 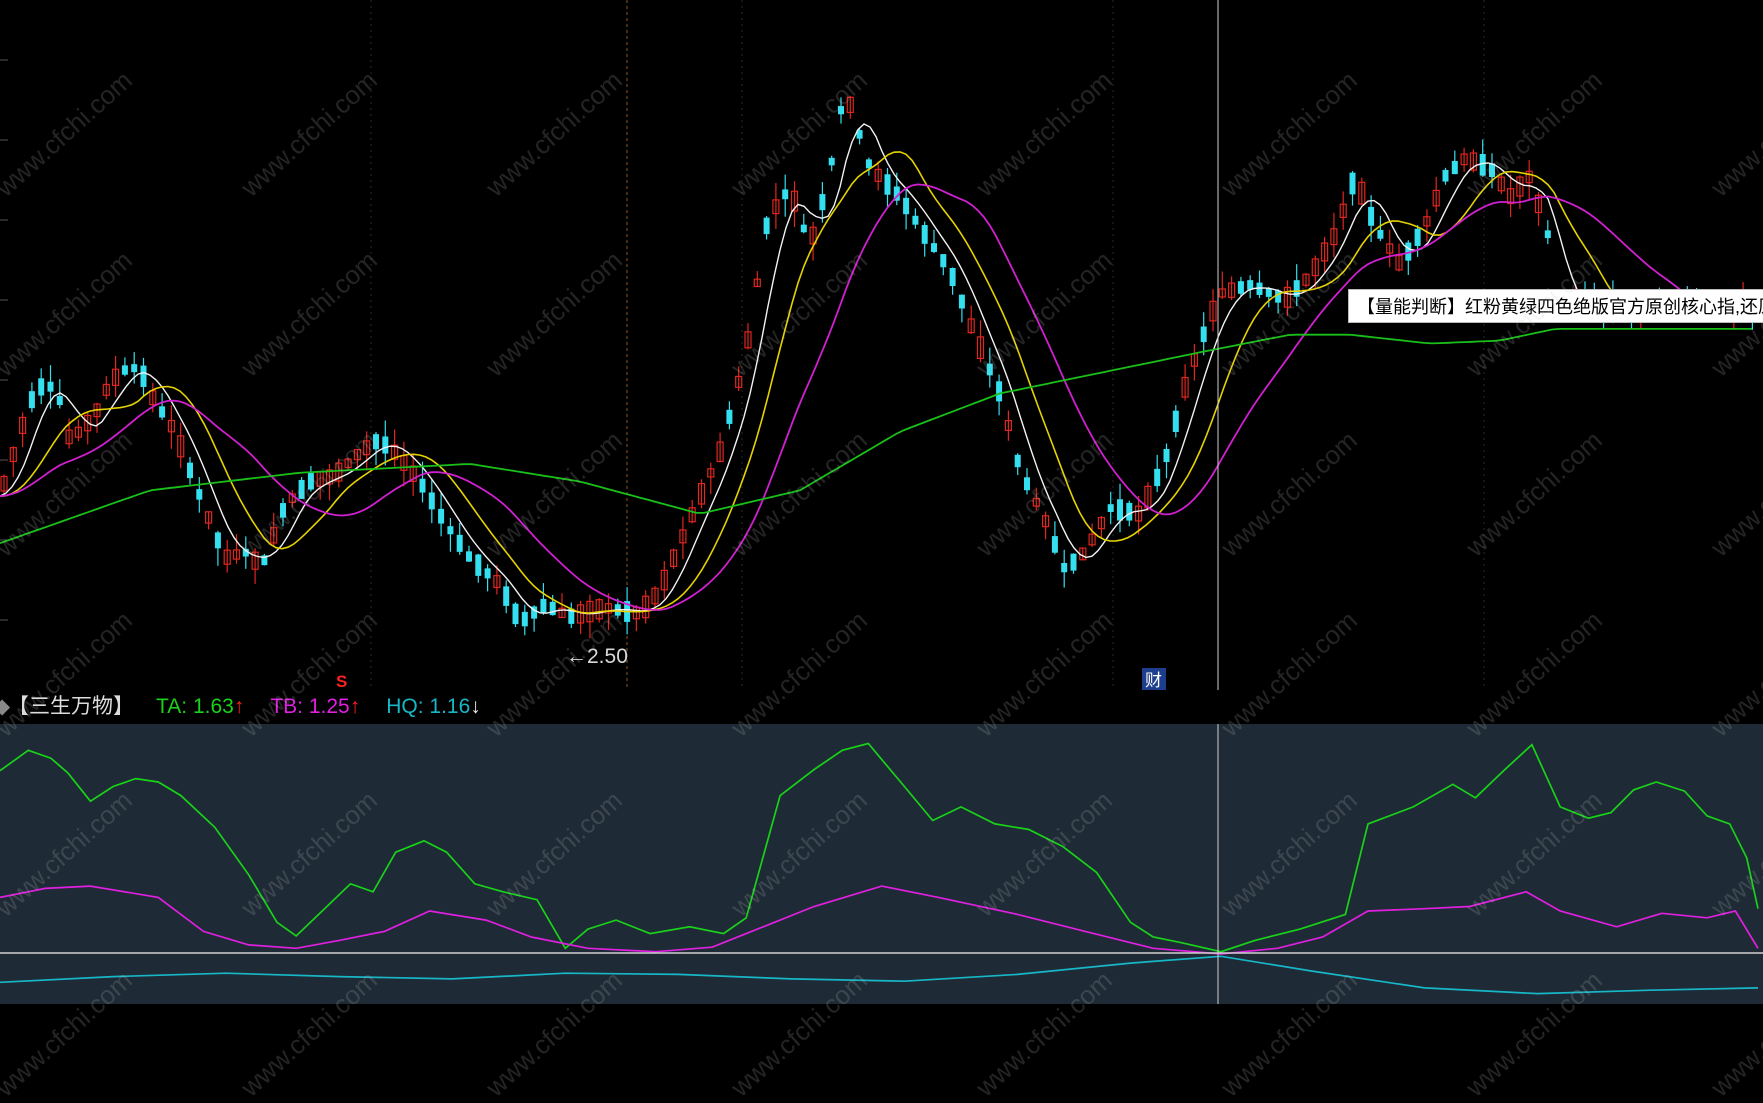 I want to click on indicator-legend: ◆【三生万物】 TA: 1.63↑ TB: 1.25↑ HQ: 1.16↓, so click(x=881, y=707).